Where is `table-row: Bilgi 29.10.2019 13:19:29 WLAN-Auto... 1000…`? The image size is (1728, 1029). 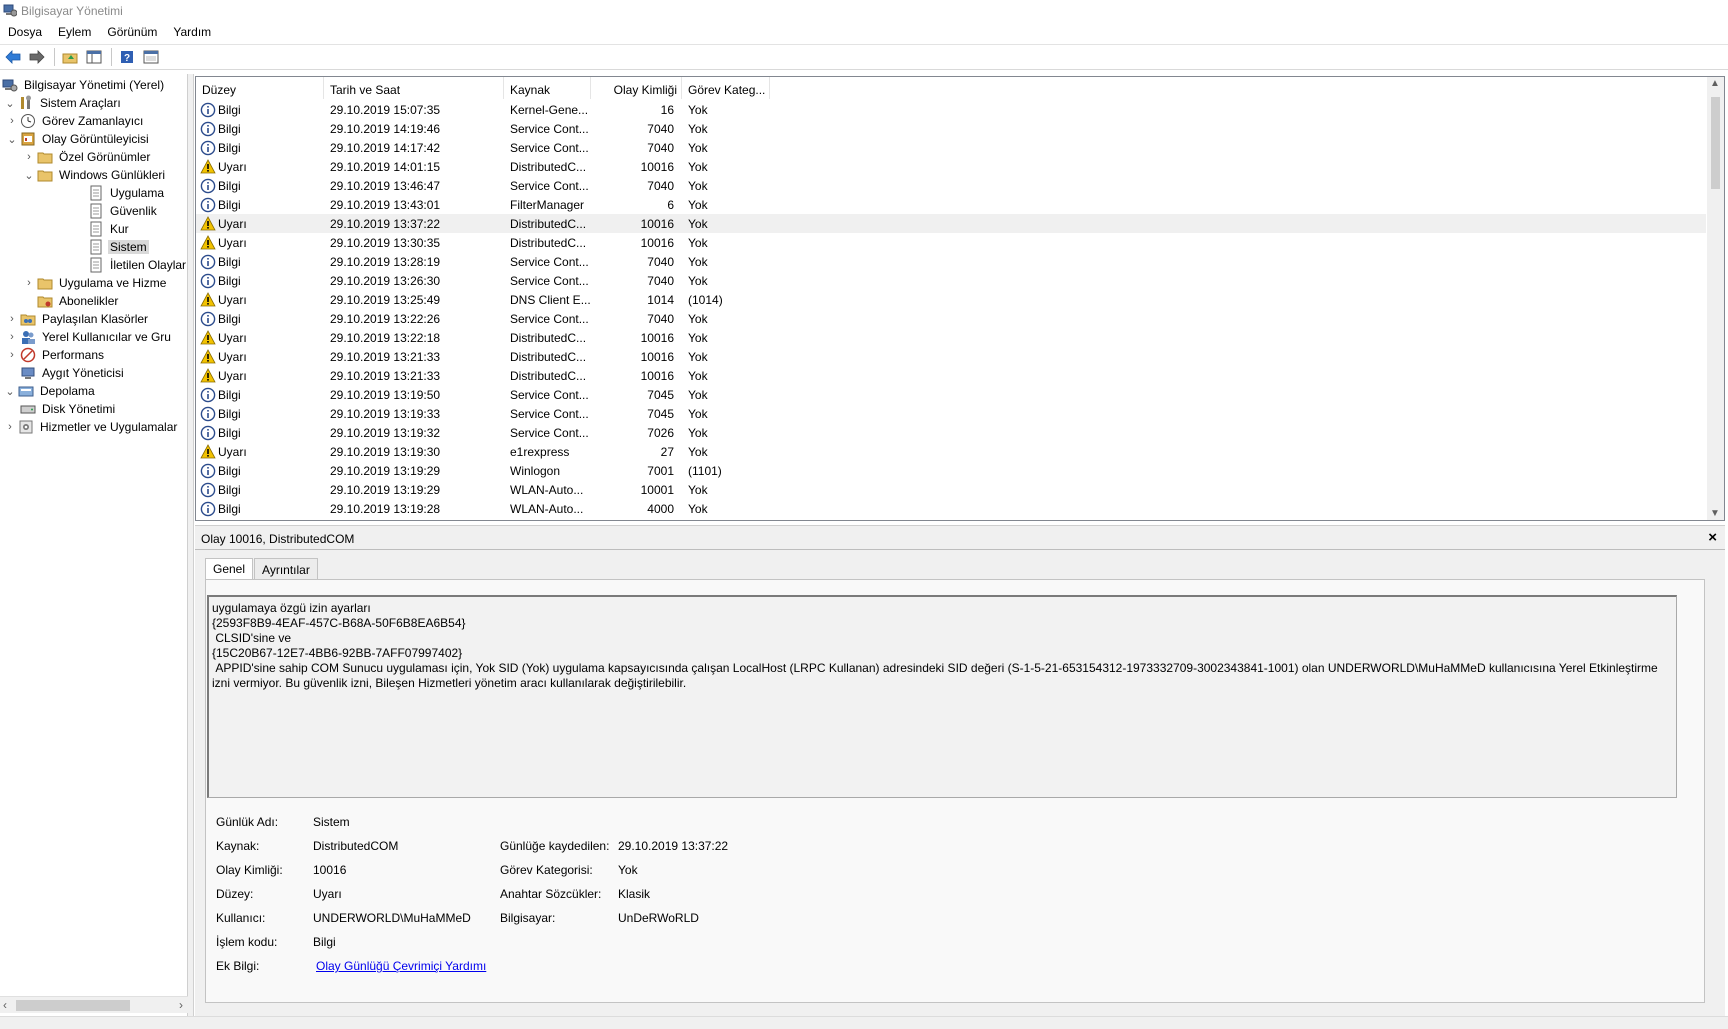
table-row: Bilgi 29.10.2019 13:19:29 WLAN-Auto... 1000… is located at coordinates (951, 489).